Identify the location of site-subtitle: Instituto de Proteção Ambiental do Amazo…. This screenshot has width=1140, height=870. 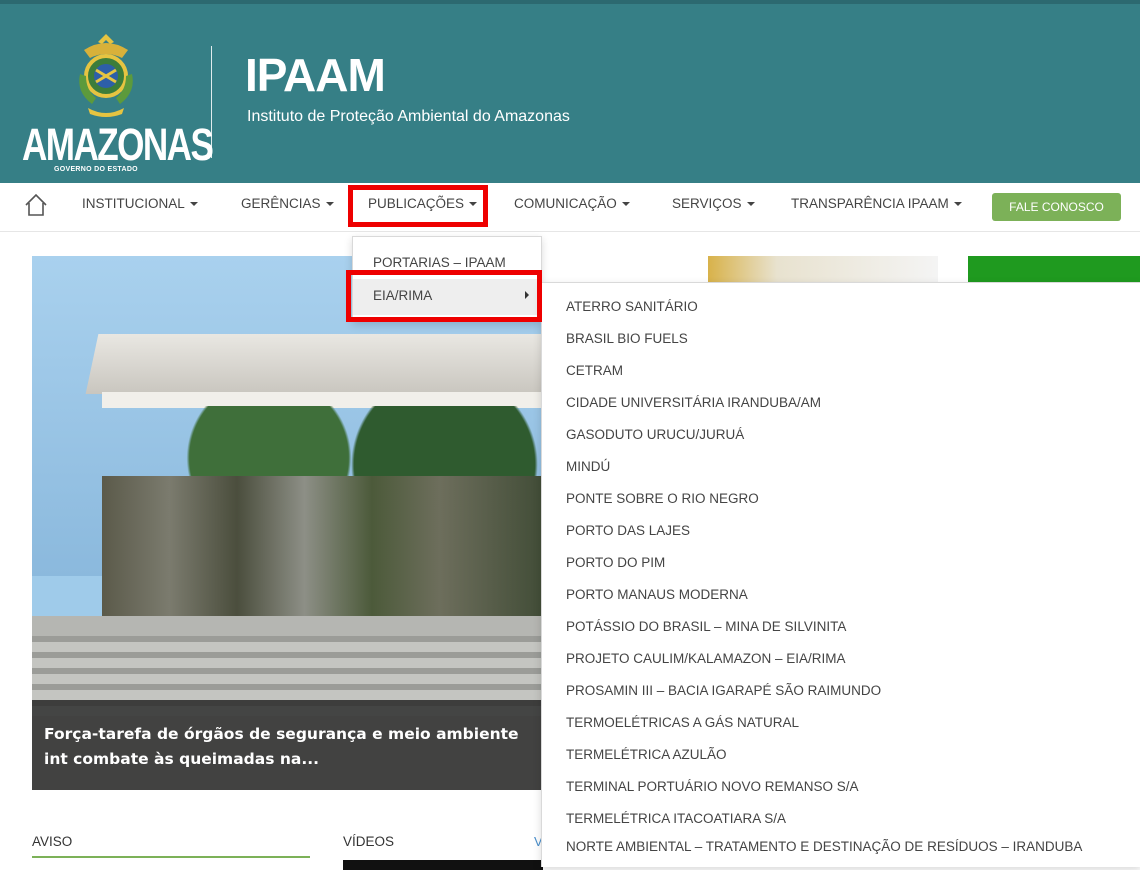
(408, 116).